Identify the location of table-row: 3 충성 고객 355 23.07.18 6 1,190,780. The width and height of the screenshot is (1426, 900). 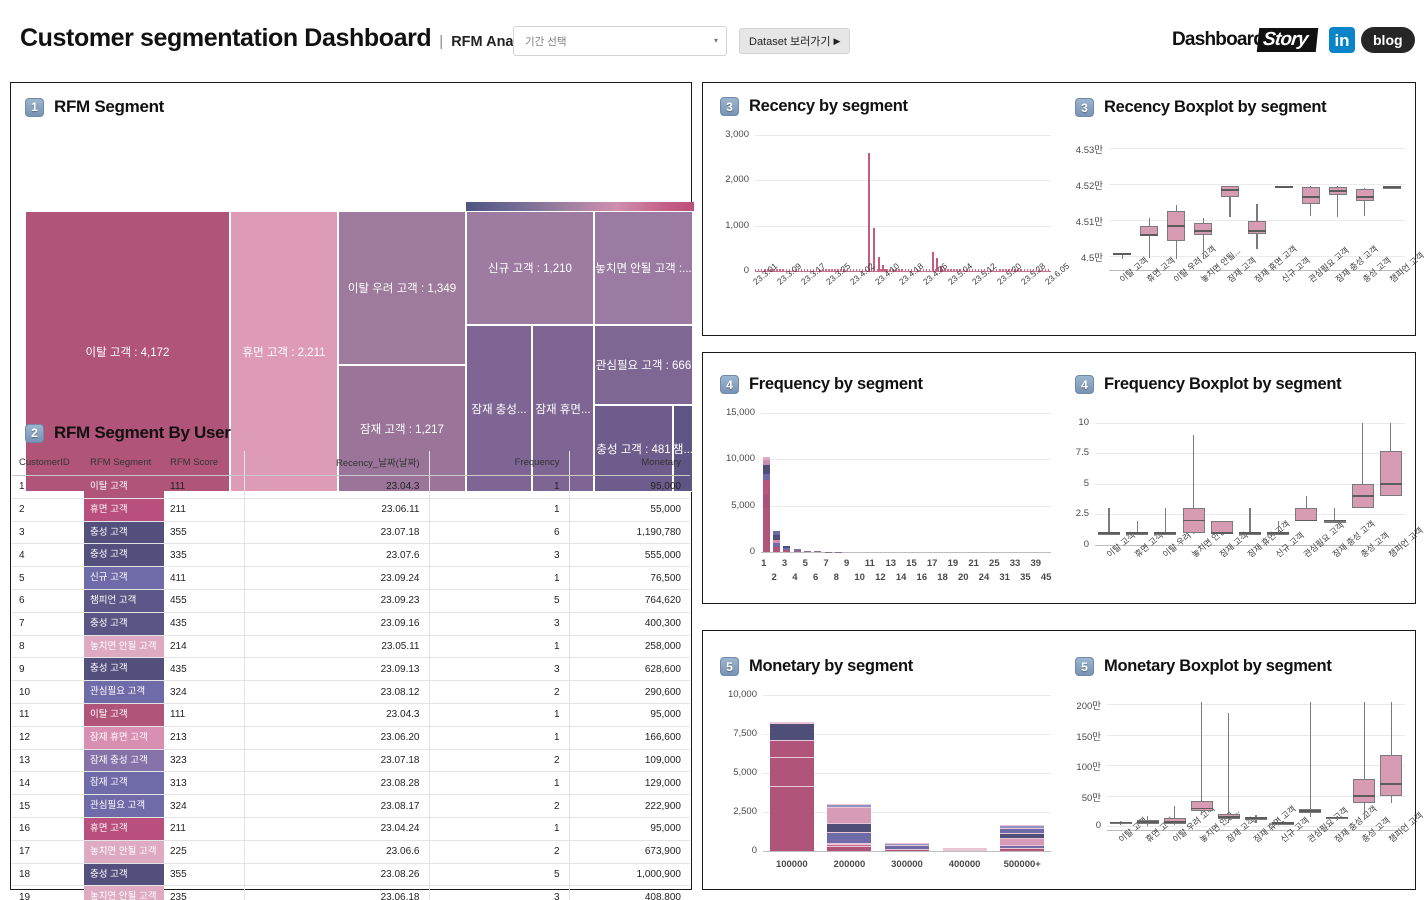
(351, 533).